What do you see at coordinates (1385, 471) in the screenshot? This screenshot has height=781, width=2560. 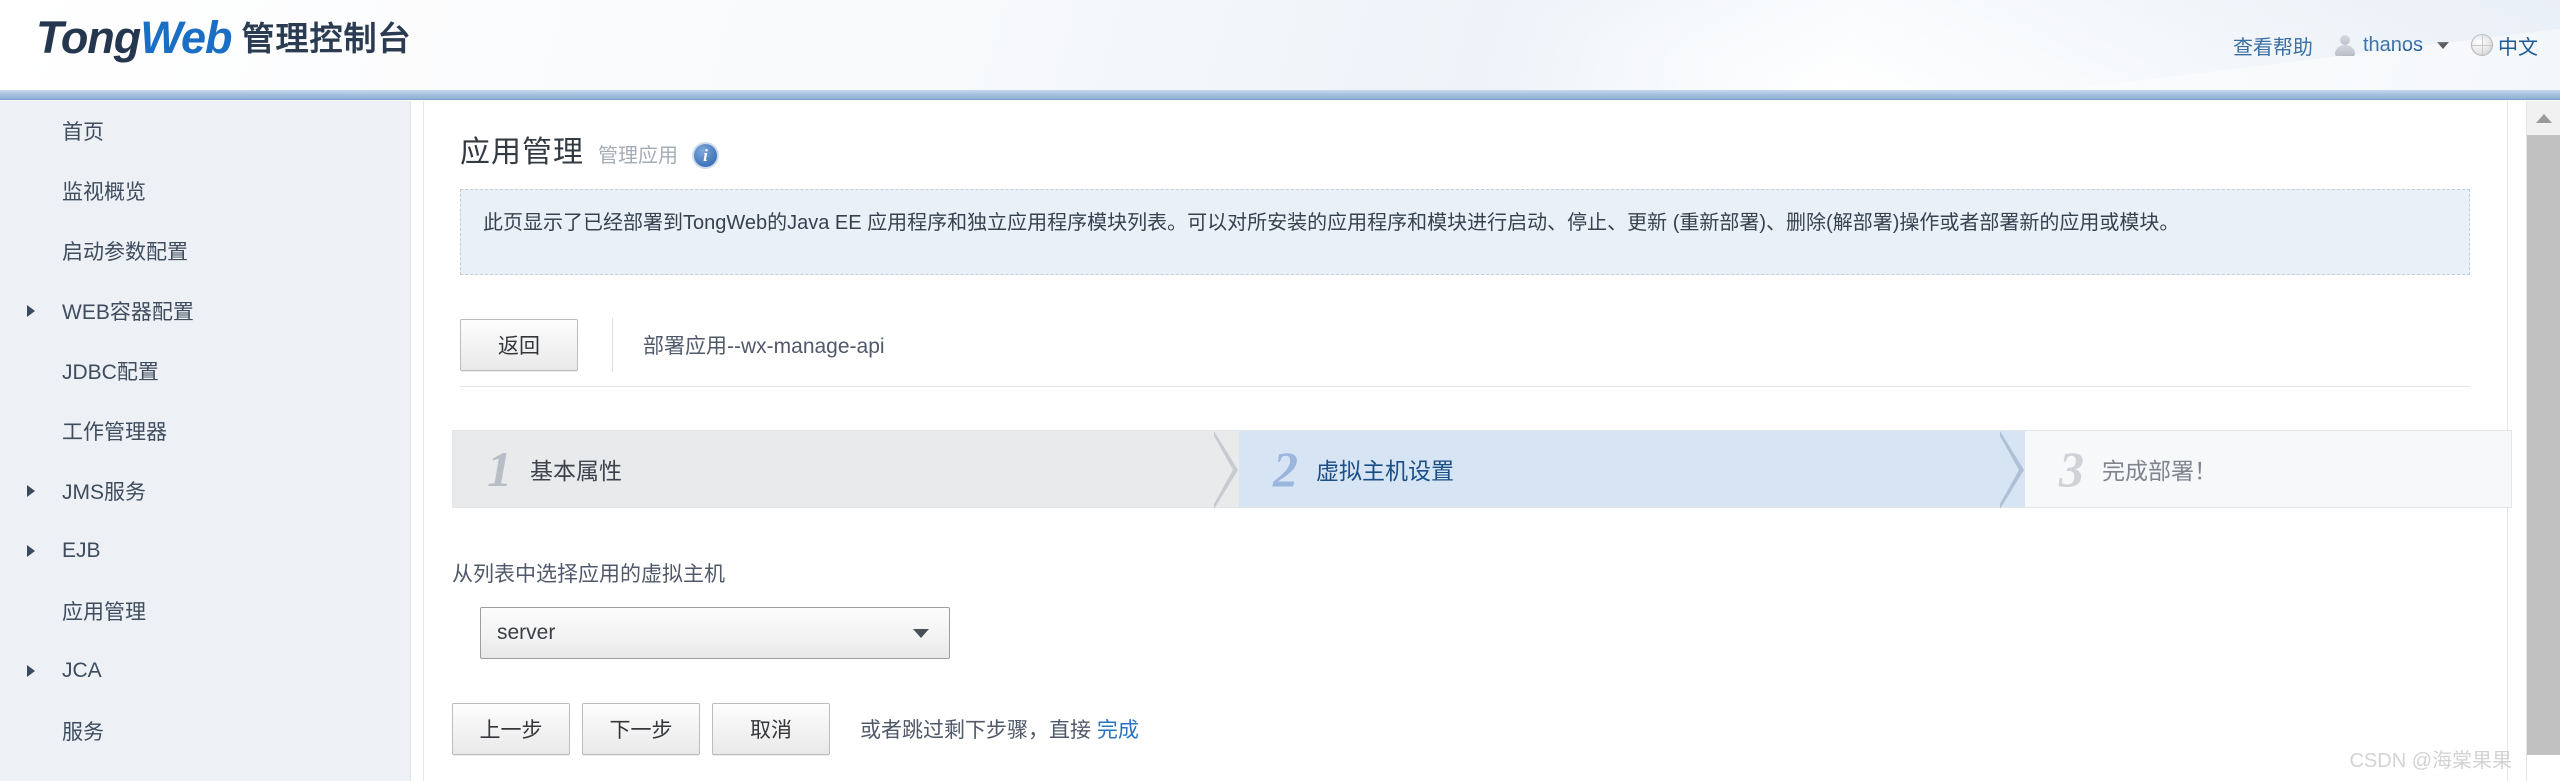 I see `wizard-step-label: 虚拟主机设置` at bounding box center [1385, 471].